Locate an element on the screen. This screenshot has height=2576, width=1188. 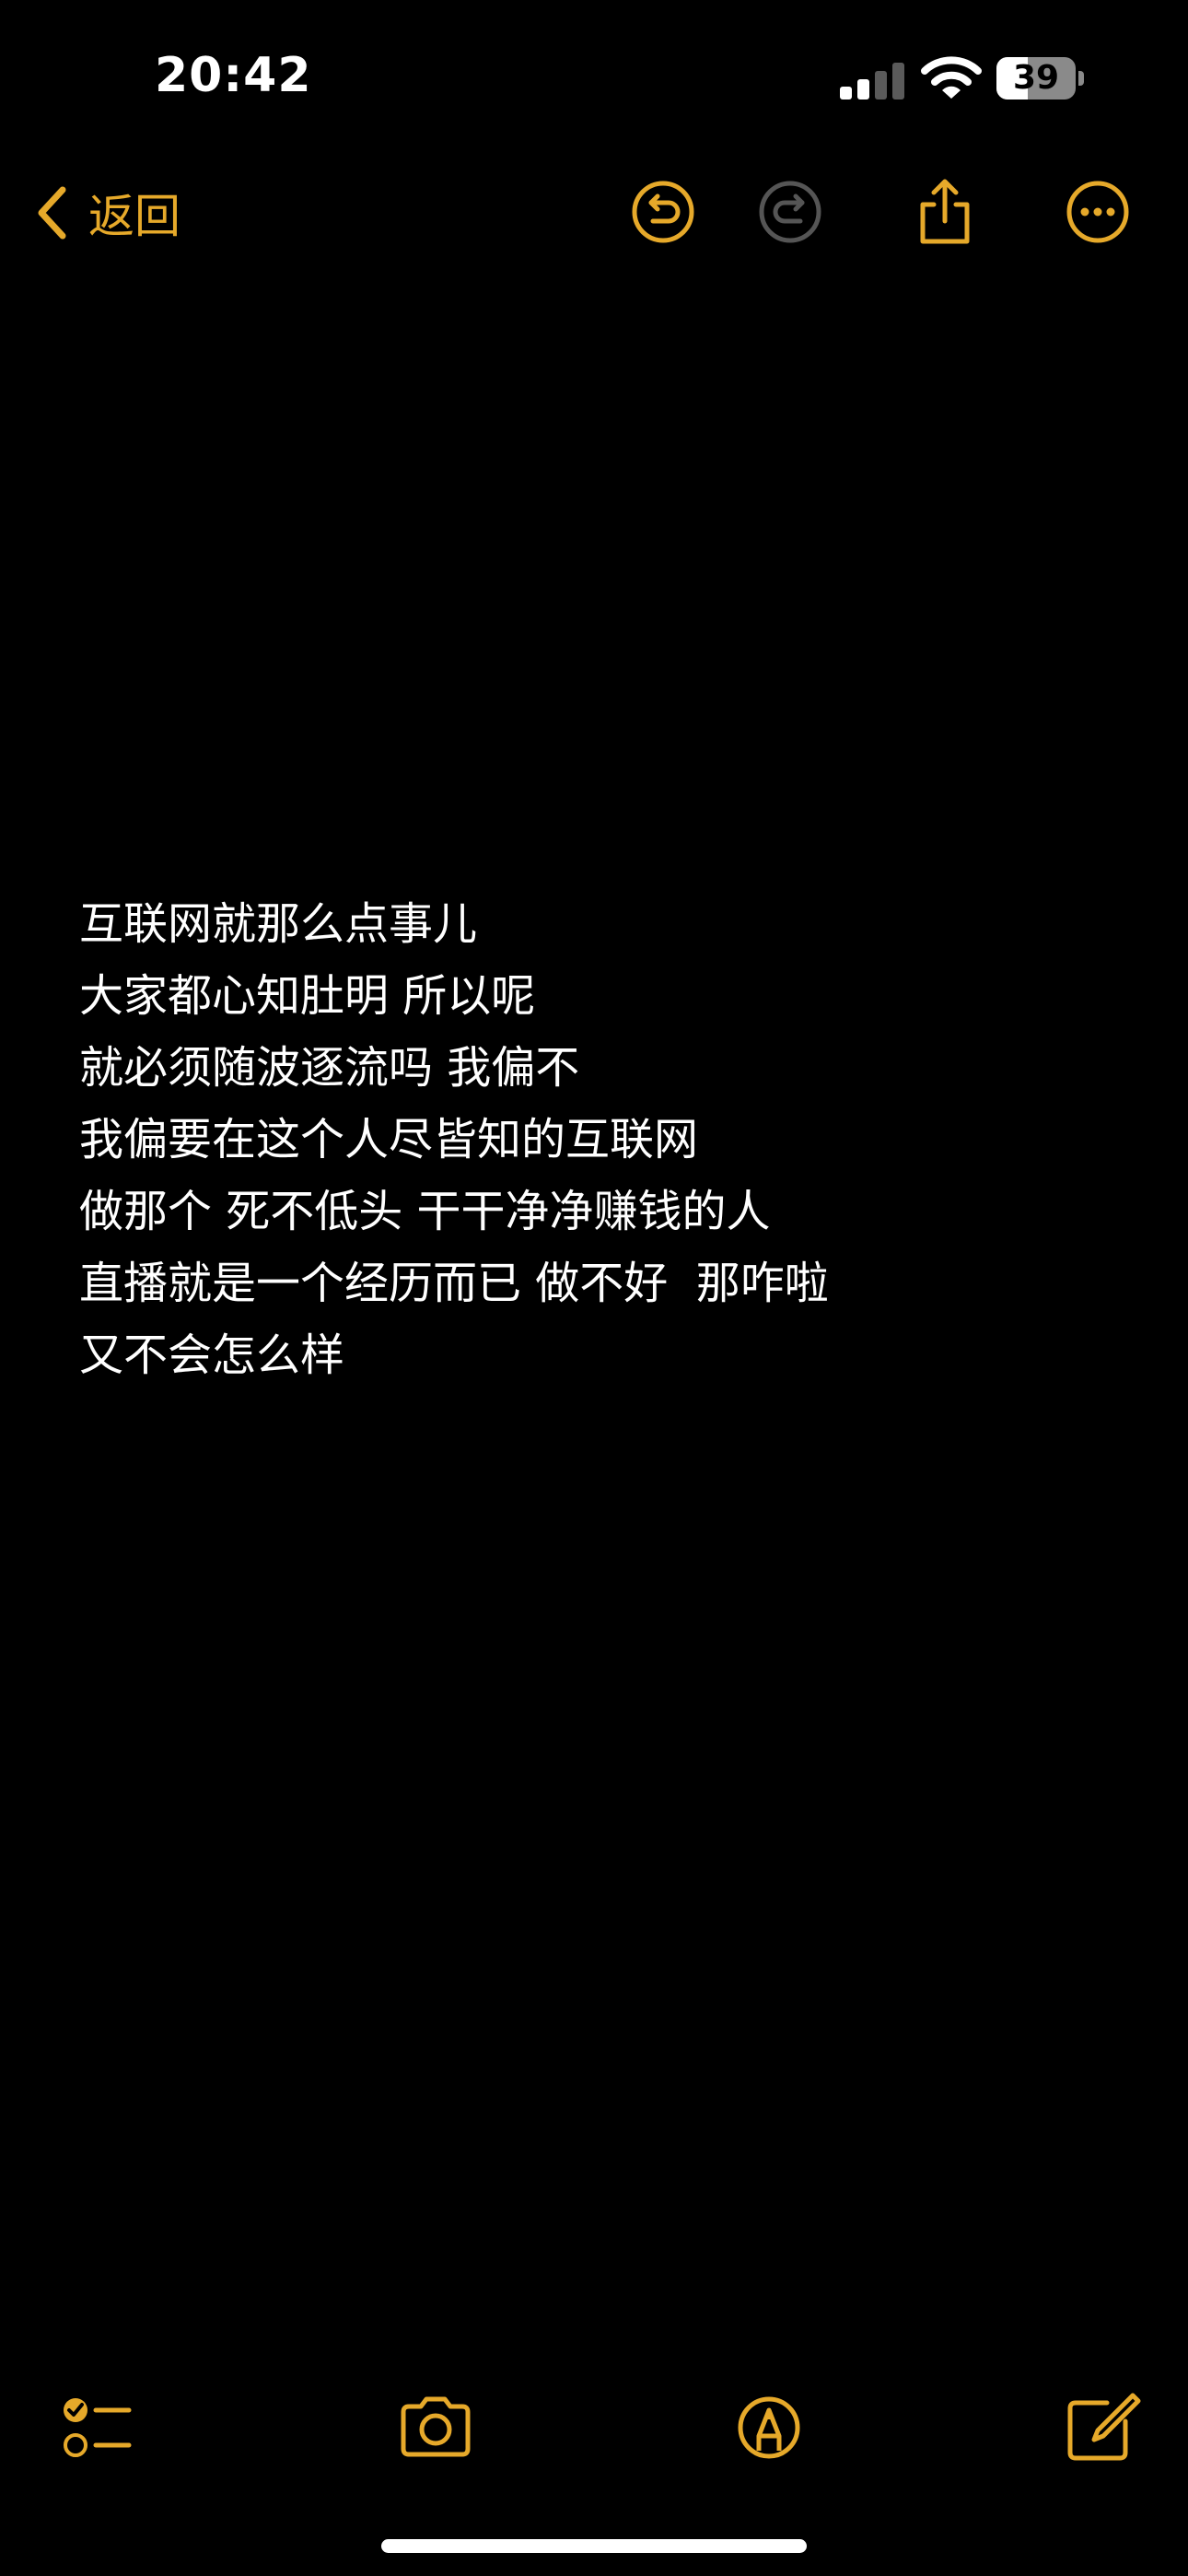
checklist-button is located at coordinates (96, 2427).